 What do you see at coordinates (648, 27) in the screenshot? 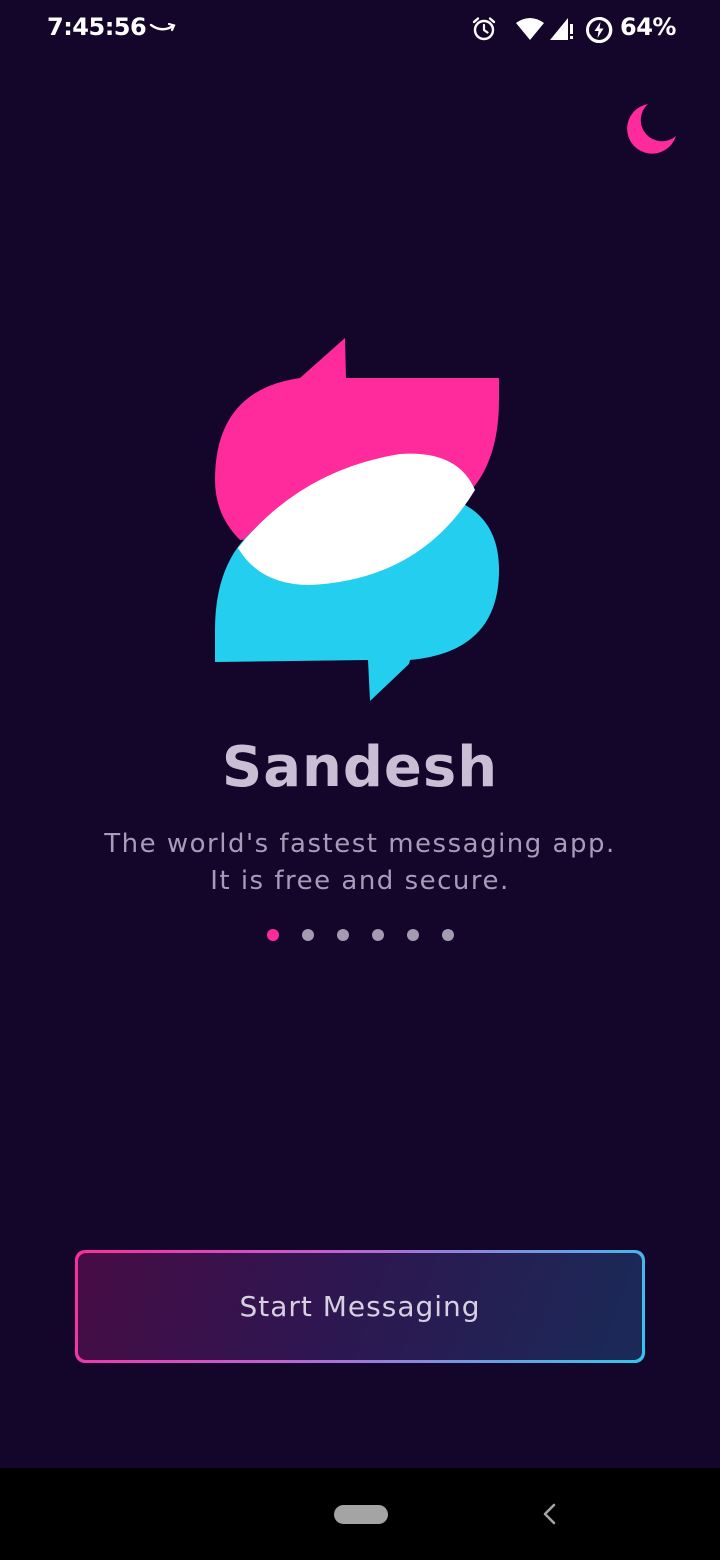
I see `battery-percent: 64%` at bounding box center [648, 27].